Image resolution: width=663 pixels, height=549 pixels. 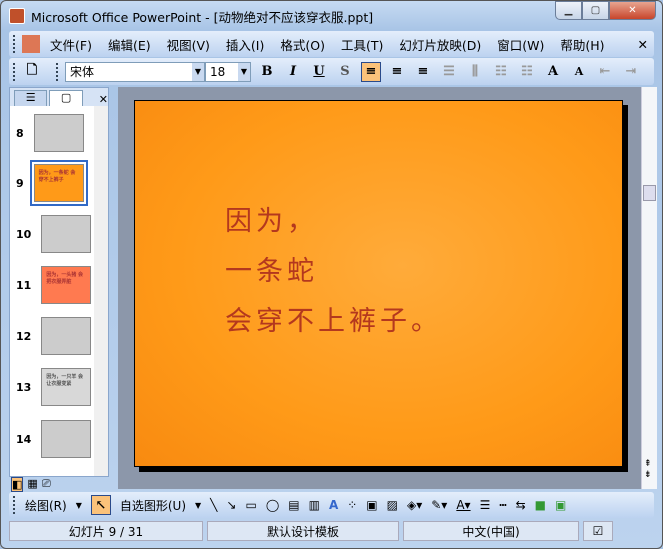 What do you see at coordinates (521, 505) in the screenshot?
I see `arrow-style-icon: ⇆` at bounding box center [521, 505].